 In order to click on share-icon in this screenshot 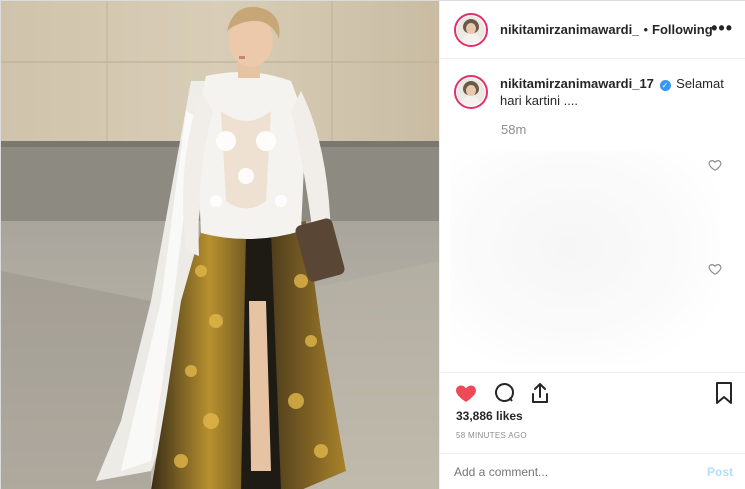, I will do `click(540, 393)`.